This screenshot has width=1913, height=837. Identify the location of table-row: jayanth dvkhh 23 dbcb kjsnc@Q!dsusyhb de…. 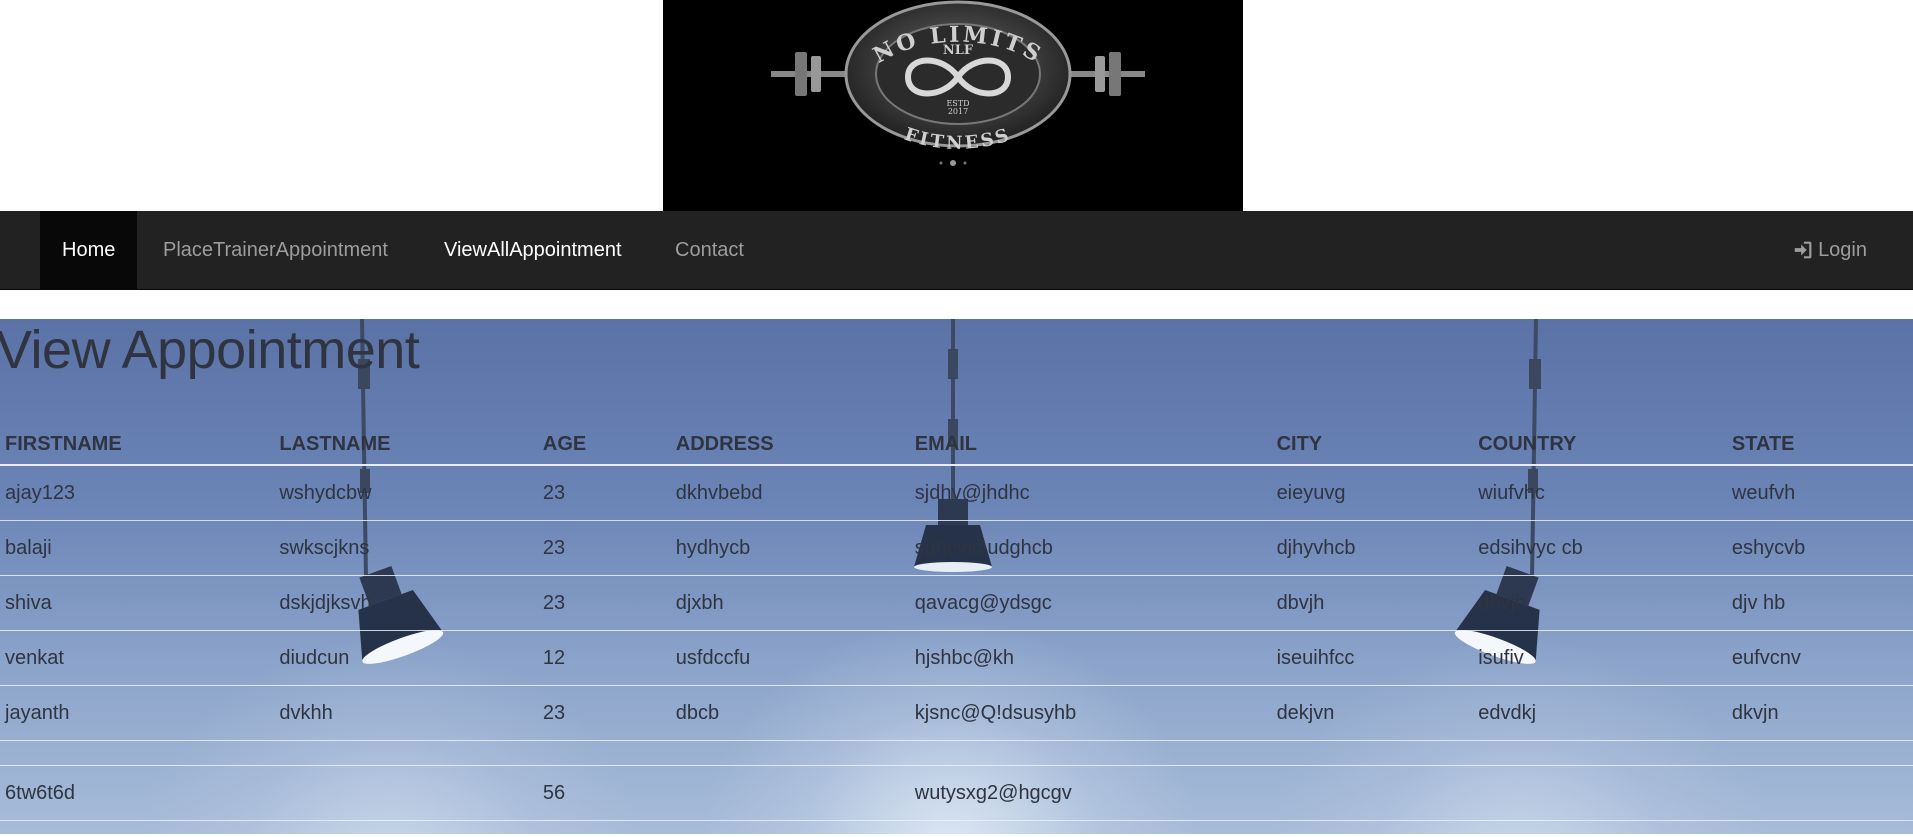
(956, 713).